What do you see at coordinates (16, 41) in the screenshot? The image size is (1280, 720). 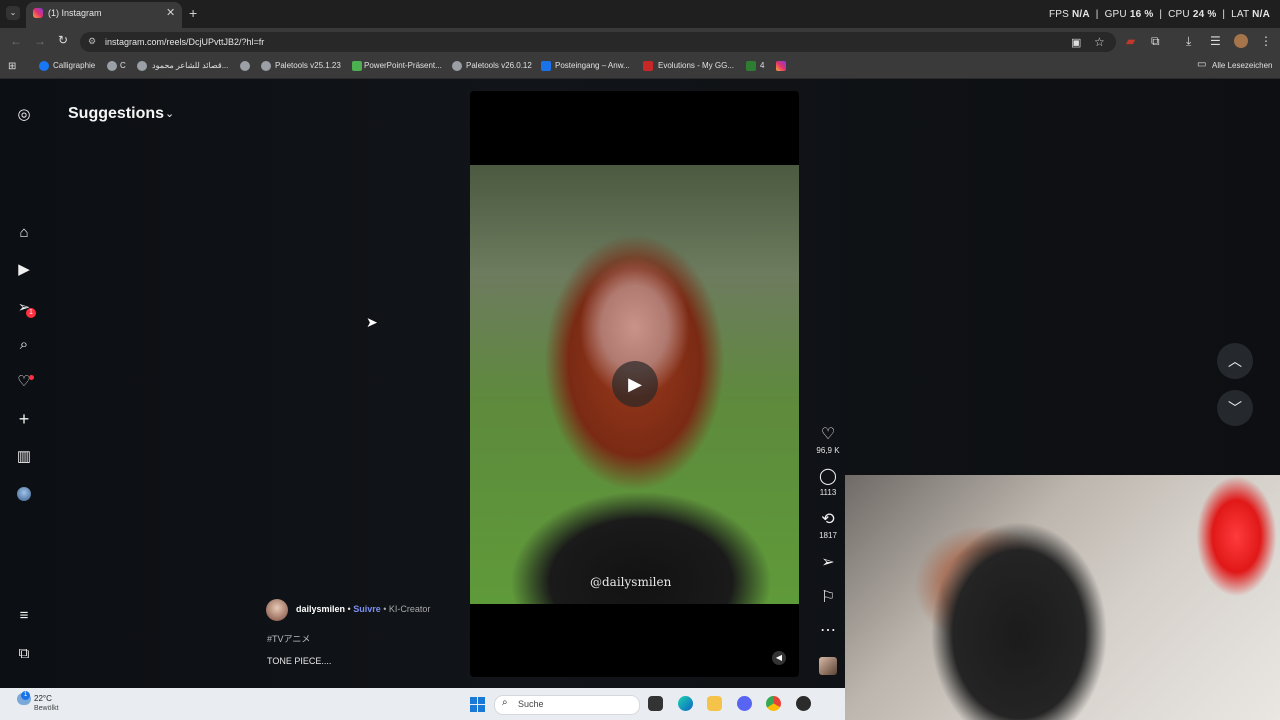 I see `back-arrow-icon: ←` at bounding box center [16, 41].